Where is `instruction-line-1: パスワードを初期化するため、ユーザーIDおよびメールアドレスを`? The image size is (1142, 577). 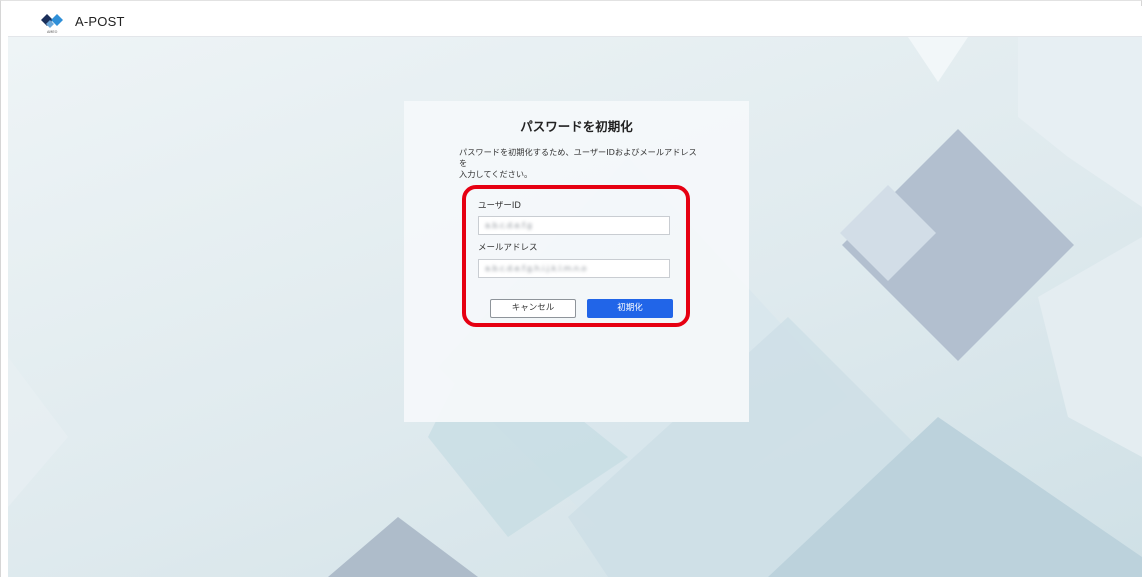
instruction-line-1: パスワードを初期化するため、ユーザーIDおよびメールアドレスを is located at coordinates (578, 157).